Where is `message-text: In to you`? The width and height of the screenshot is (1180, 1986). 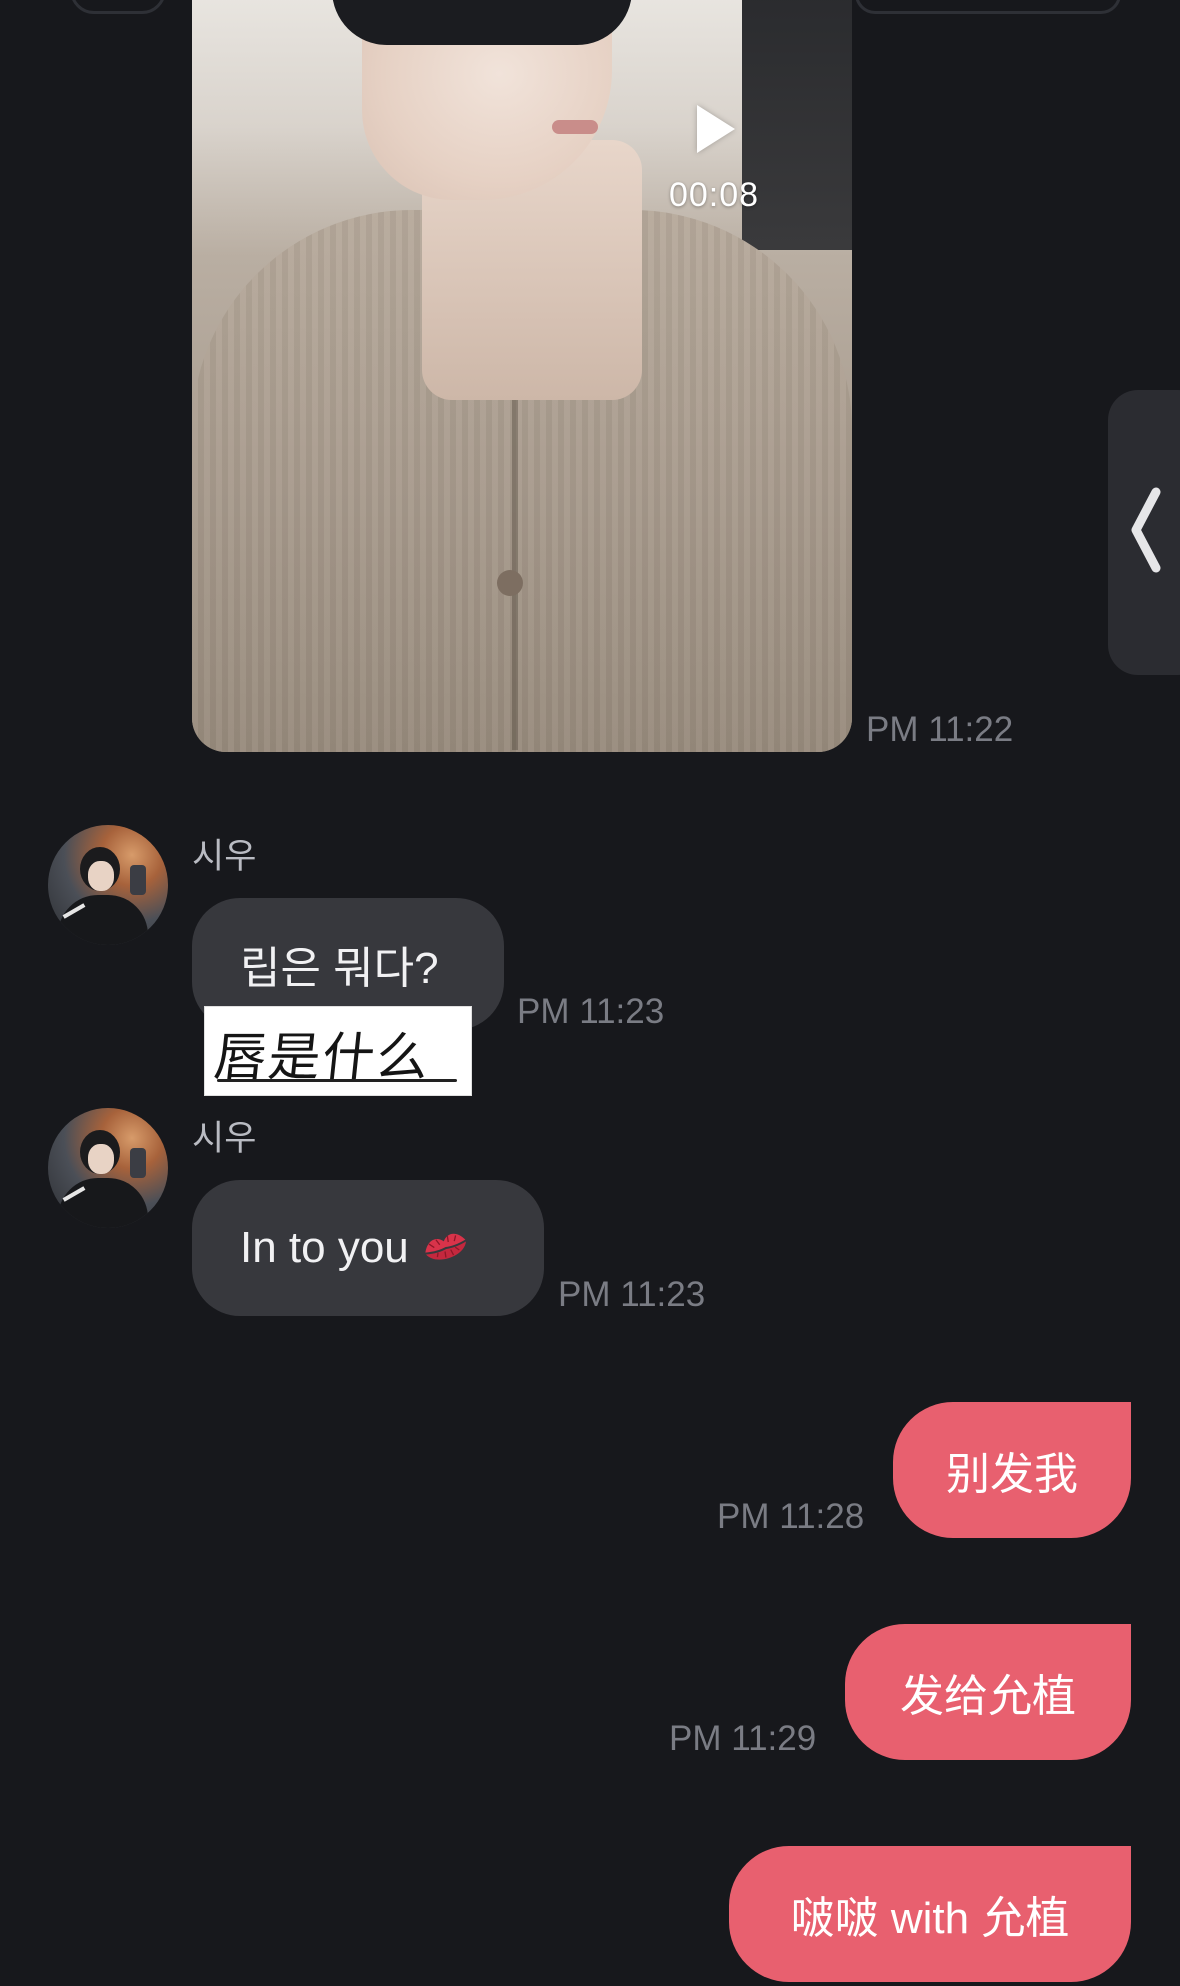 message-text: In to you is located at coordinates (324, 1247).